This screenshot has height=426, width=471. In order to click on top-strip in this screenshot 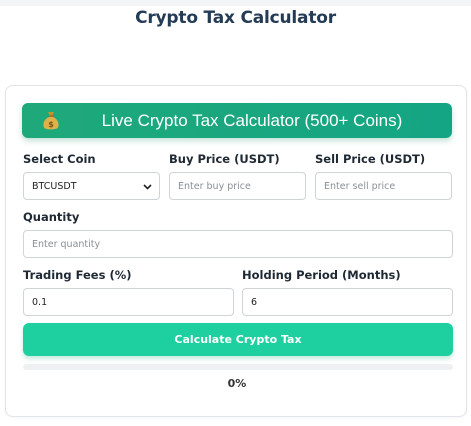, I will do `click(235, 3)`.